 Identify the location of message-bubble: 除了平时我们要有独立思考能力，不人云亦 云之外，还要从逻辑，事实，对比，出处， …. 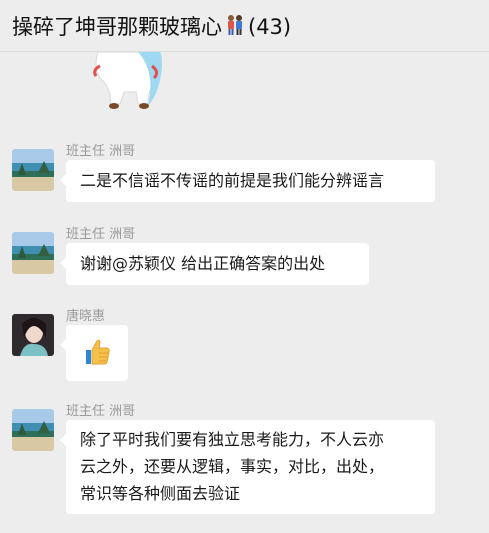
(247, 467).